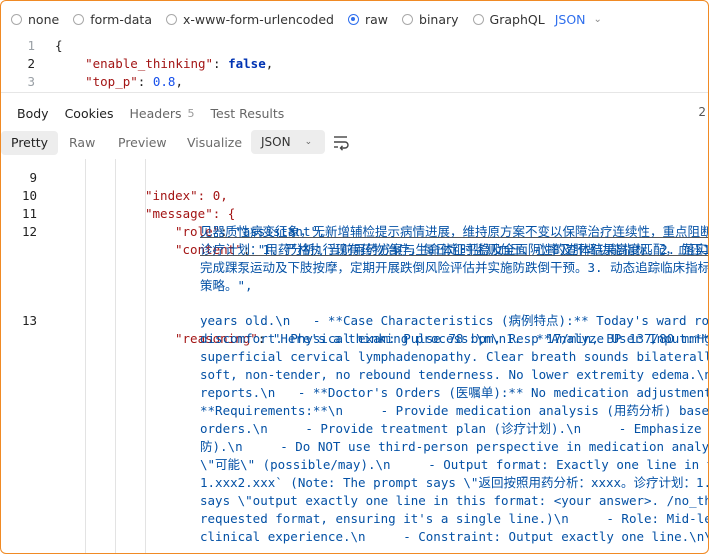 The width and height of the screenshot is (709, 554). What do you see at coordinates (517, 19) in the screenshot?
I see `radio-label: GraphQL` at bounding box center [517, 19].